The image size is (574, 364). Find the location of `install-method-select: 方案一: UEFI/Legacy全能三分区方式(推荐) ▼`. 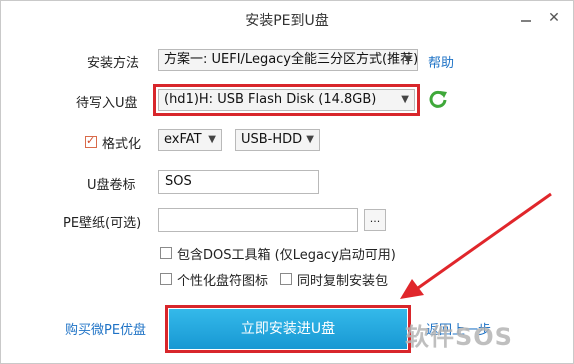

install-method-select: 方案一: UEFI/Legacy全能三分区方式(推荐) ▼ is located at coordinates (288, 60).